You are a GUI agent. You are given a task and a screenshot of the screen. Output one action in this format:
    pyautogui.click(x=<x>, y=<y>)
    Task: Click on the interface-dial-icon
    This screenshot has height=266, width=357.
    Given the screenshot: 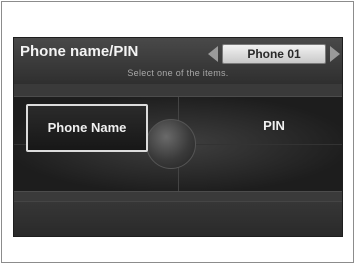 What is the action you would take?
    pyautogui.click(x=171, y=144)
    